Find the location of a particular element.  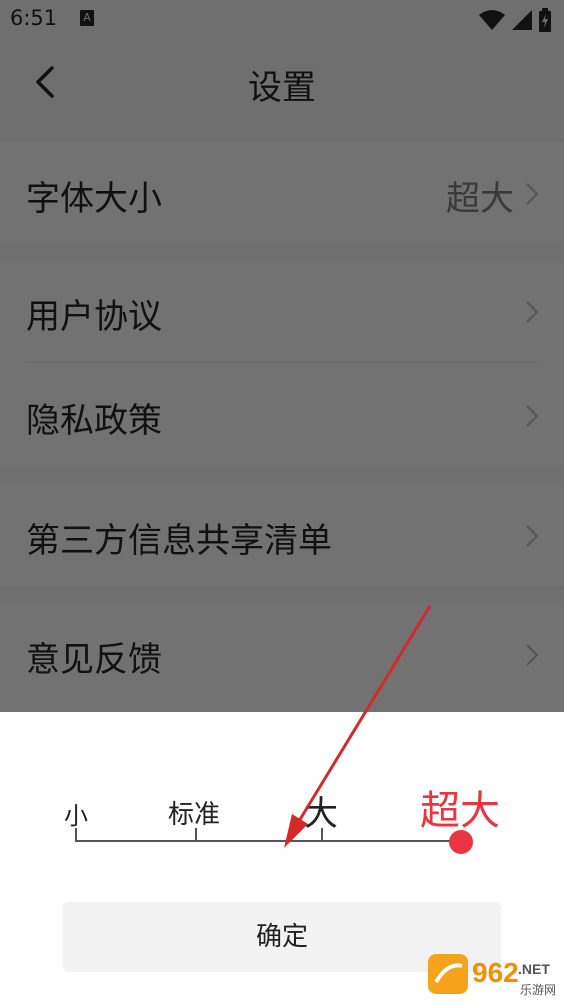

settings-item-third-party-list: 第三方信息共享清单 is located at coordinates (282, 535).